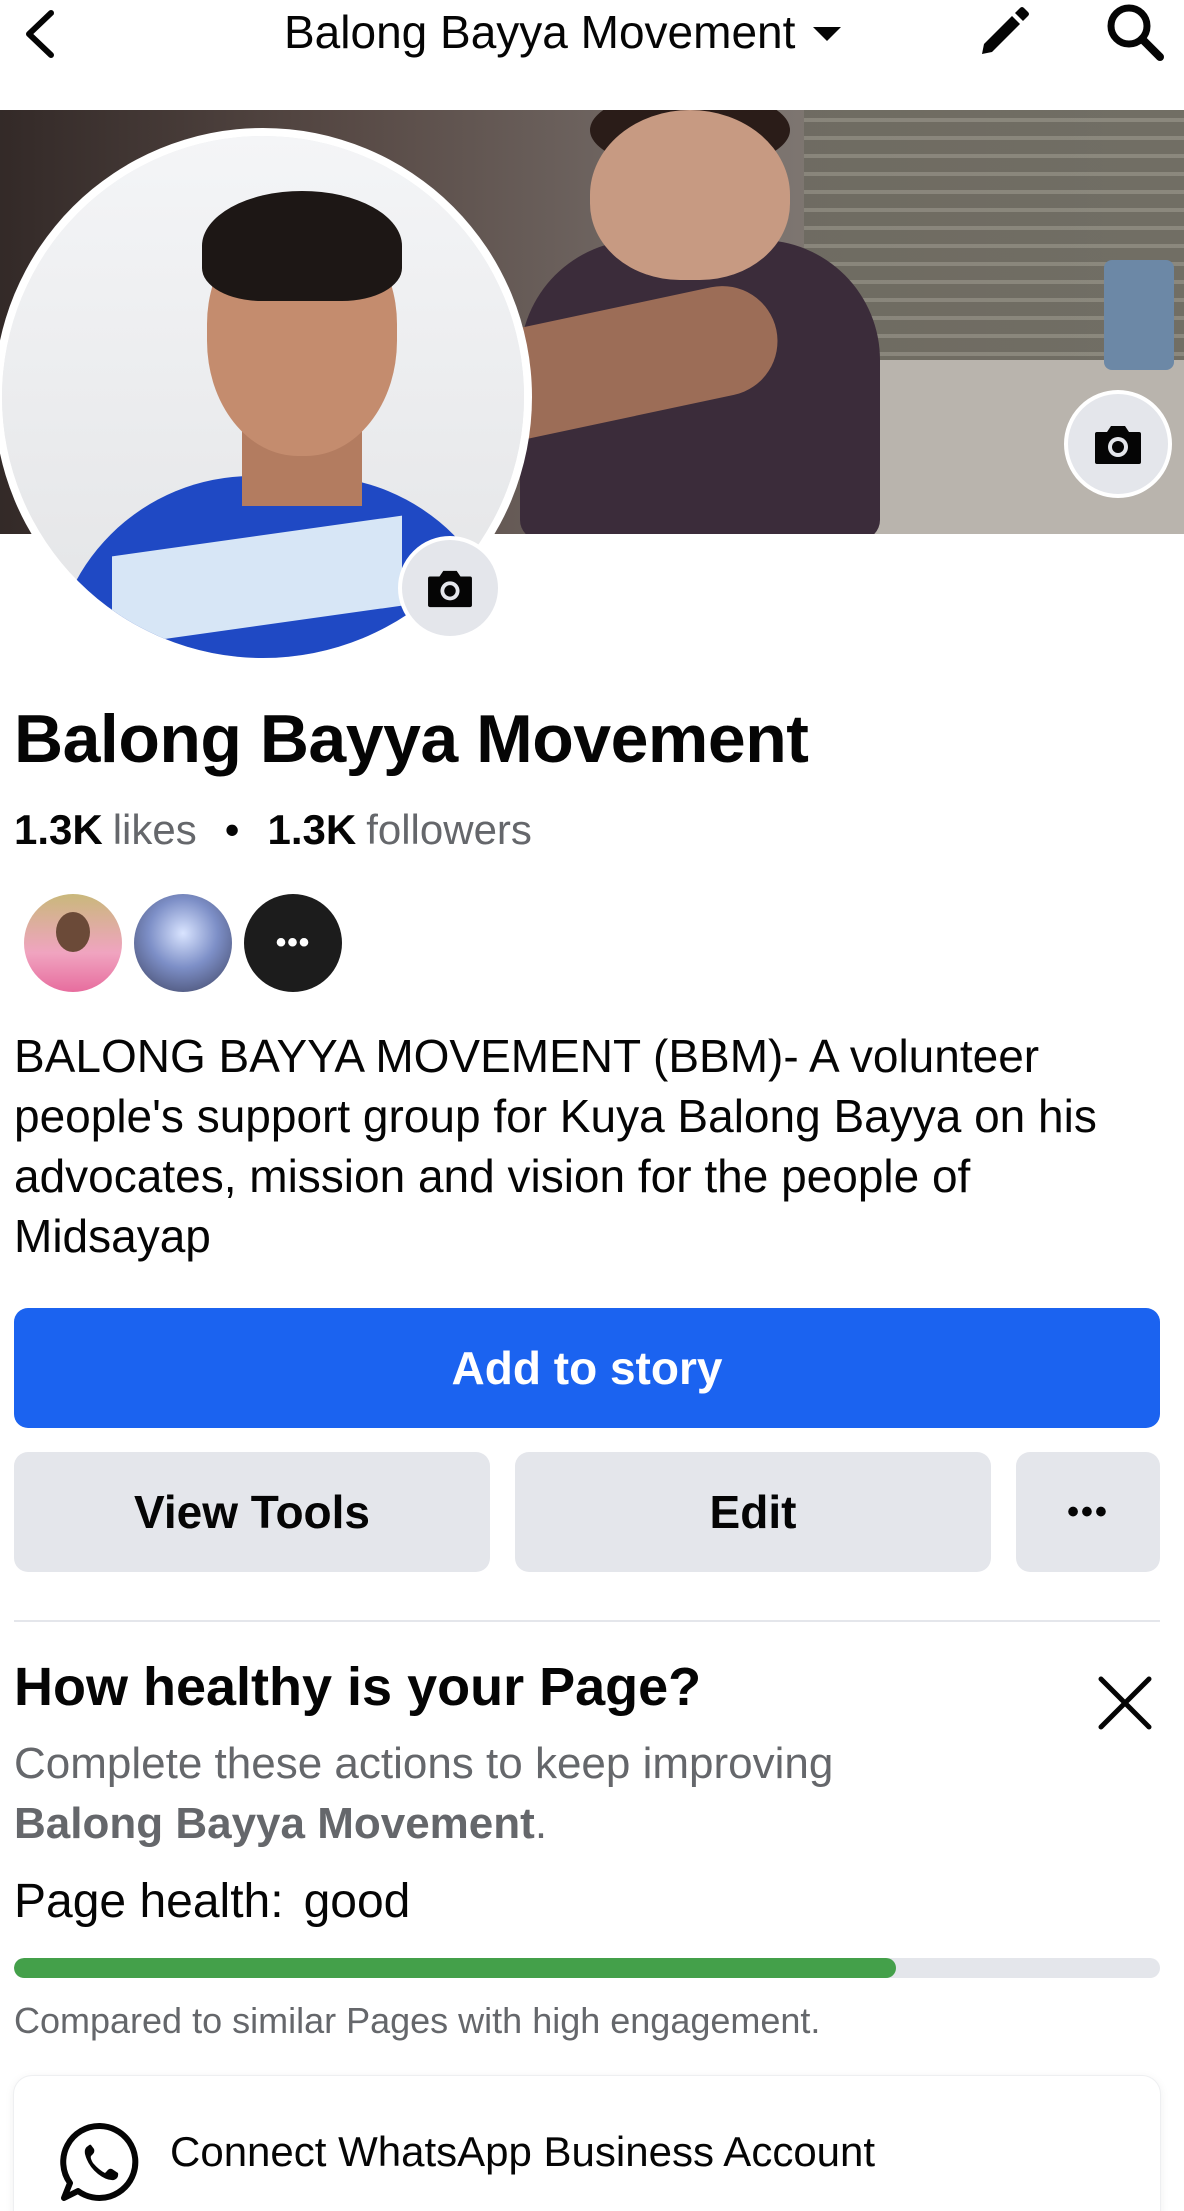  What do you see at coordinates (753, 1512) in the screenshot?
I see `edit-button: Edit` at bounding box center [753, 1512].